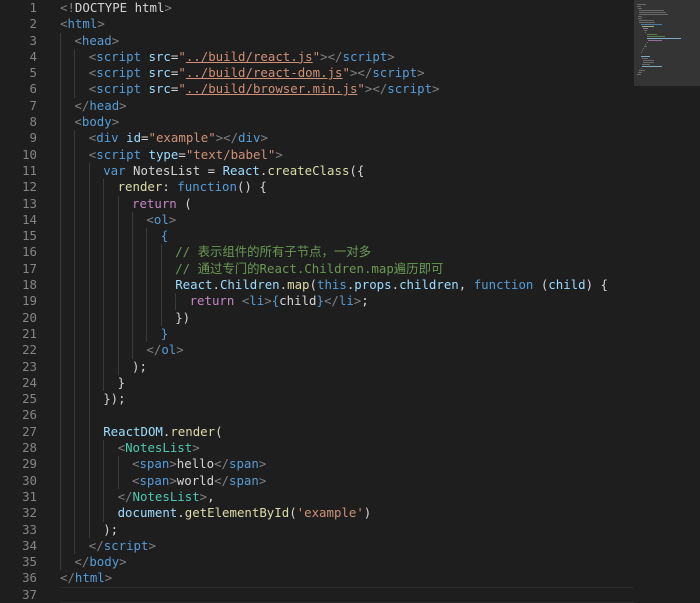 Image resolution: width=700 pixels, height=603 pixels. I want to click on code-line: <!DOCTYPE html>, so click(347, 8).